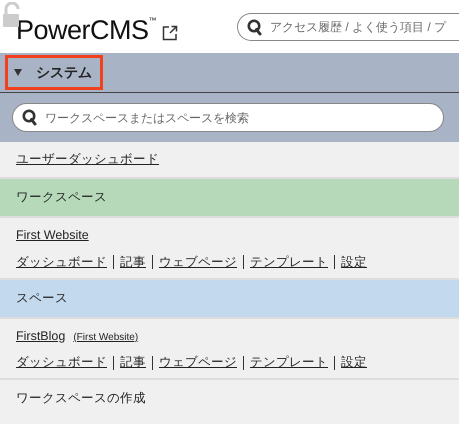 Image resolution: width=459 pixels, height=424 pixels. I want to click on parent-site-link: (First Website), so click(105, 337).